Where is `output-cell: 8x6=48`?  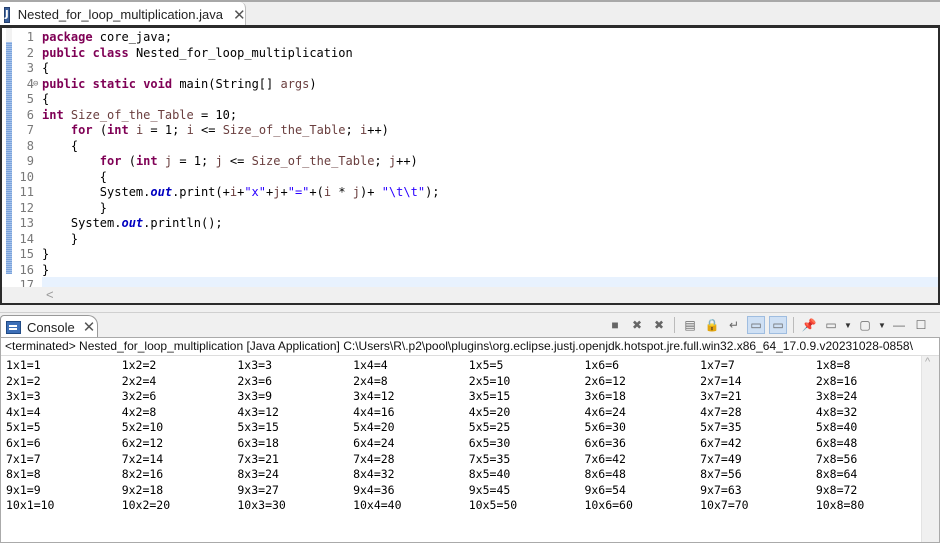
output-cell: 8x6=48 is located at coordinates (605, 474).